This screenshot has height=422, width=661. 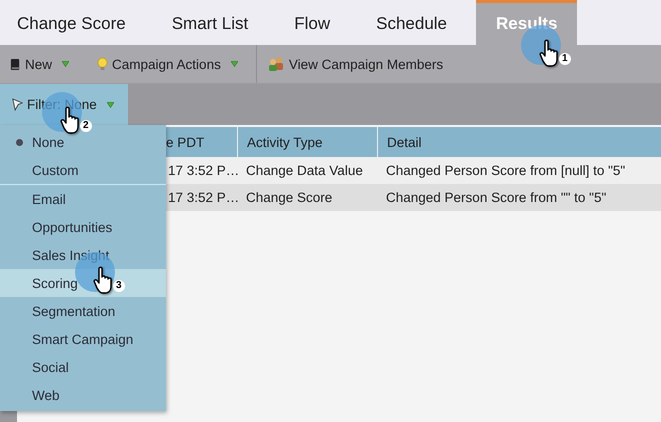 What do you see at coordinates (496, 198) in the screenshot?
I see `table-cell-text: Changed Person Score from "" to "5"` at bounding box center [496, 198].